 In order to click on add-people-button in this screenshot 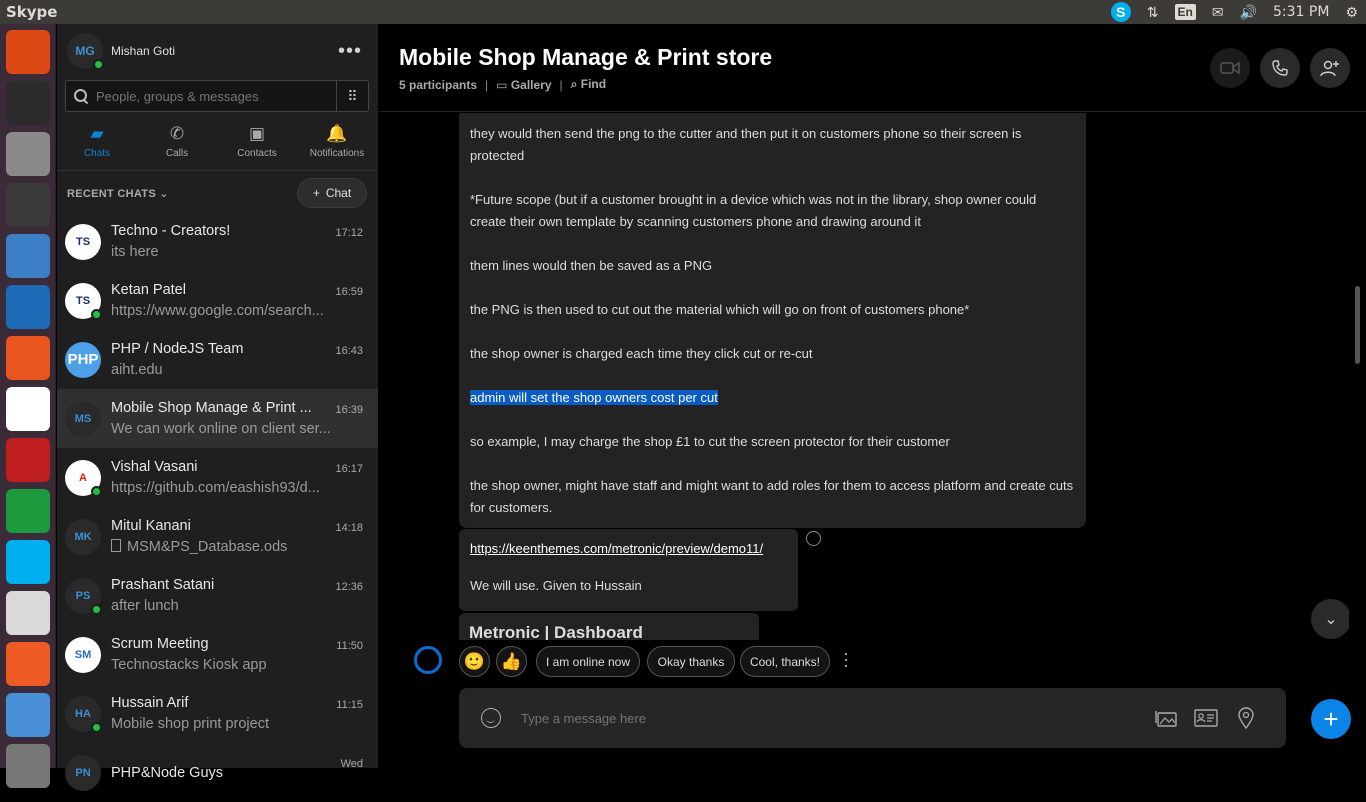, I will do `click(1330, 68)`.